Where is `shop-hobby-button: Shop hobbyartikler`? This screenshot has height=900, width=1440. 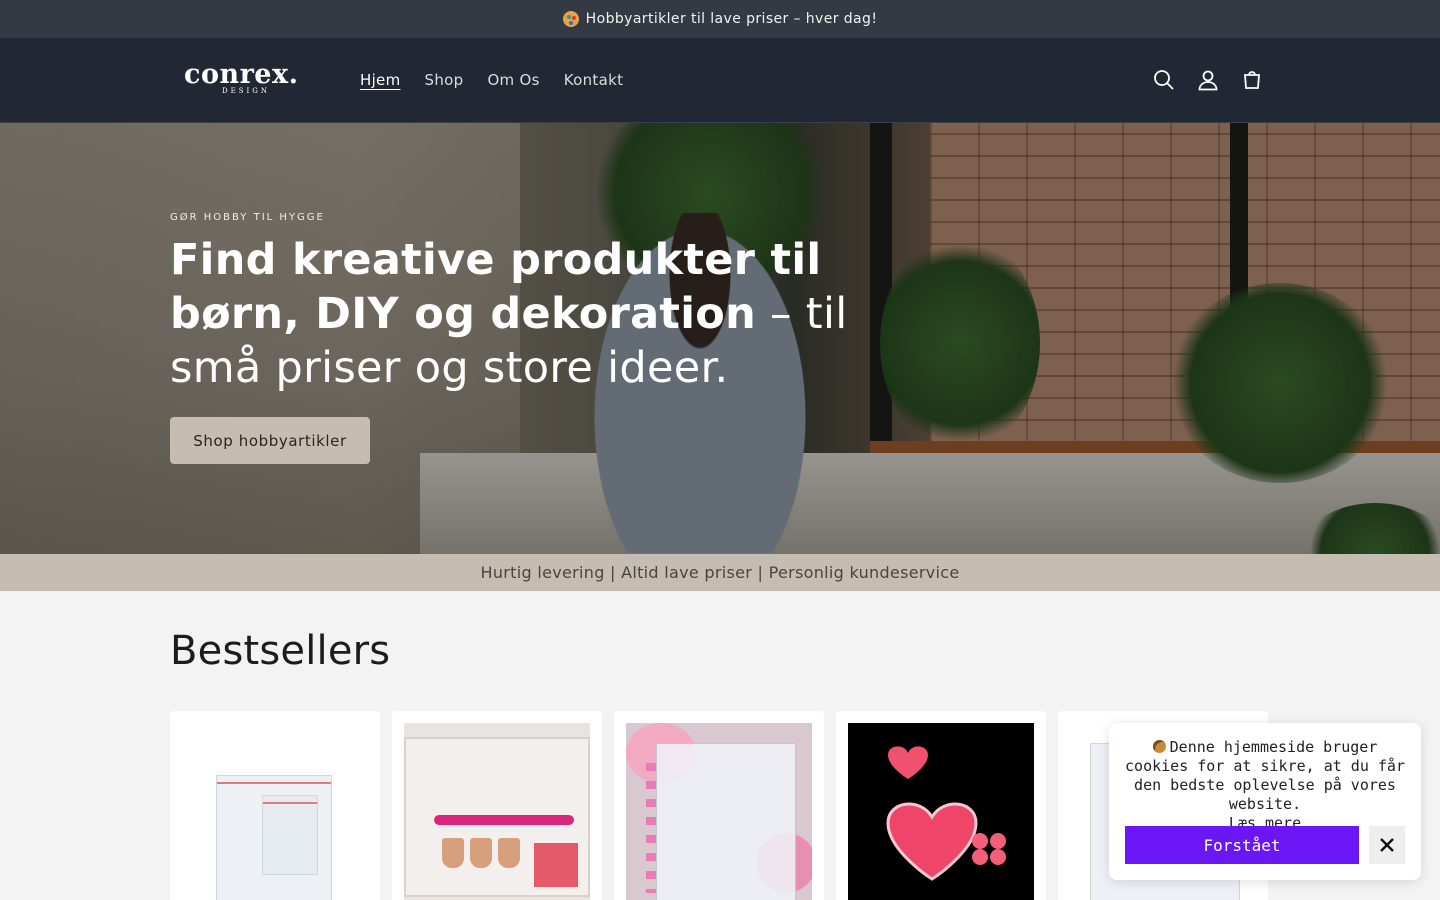 shop-hobby-button: Shop hobbyartikler is located at coordinates (270, 440).